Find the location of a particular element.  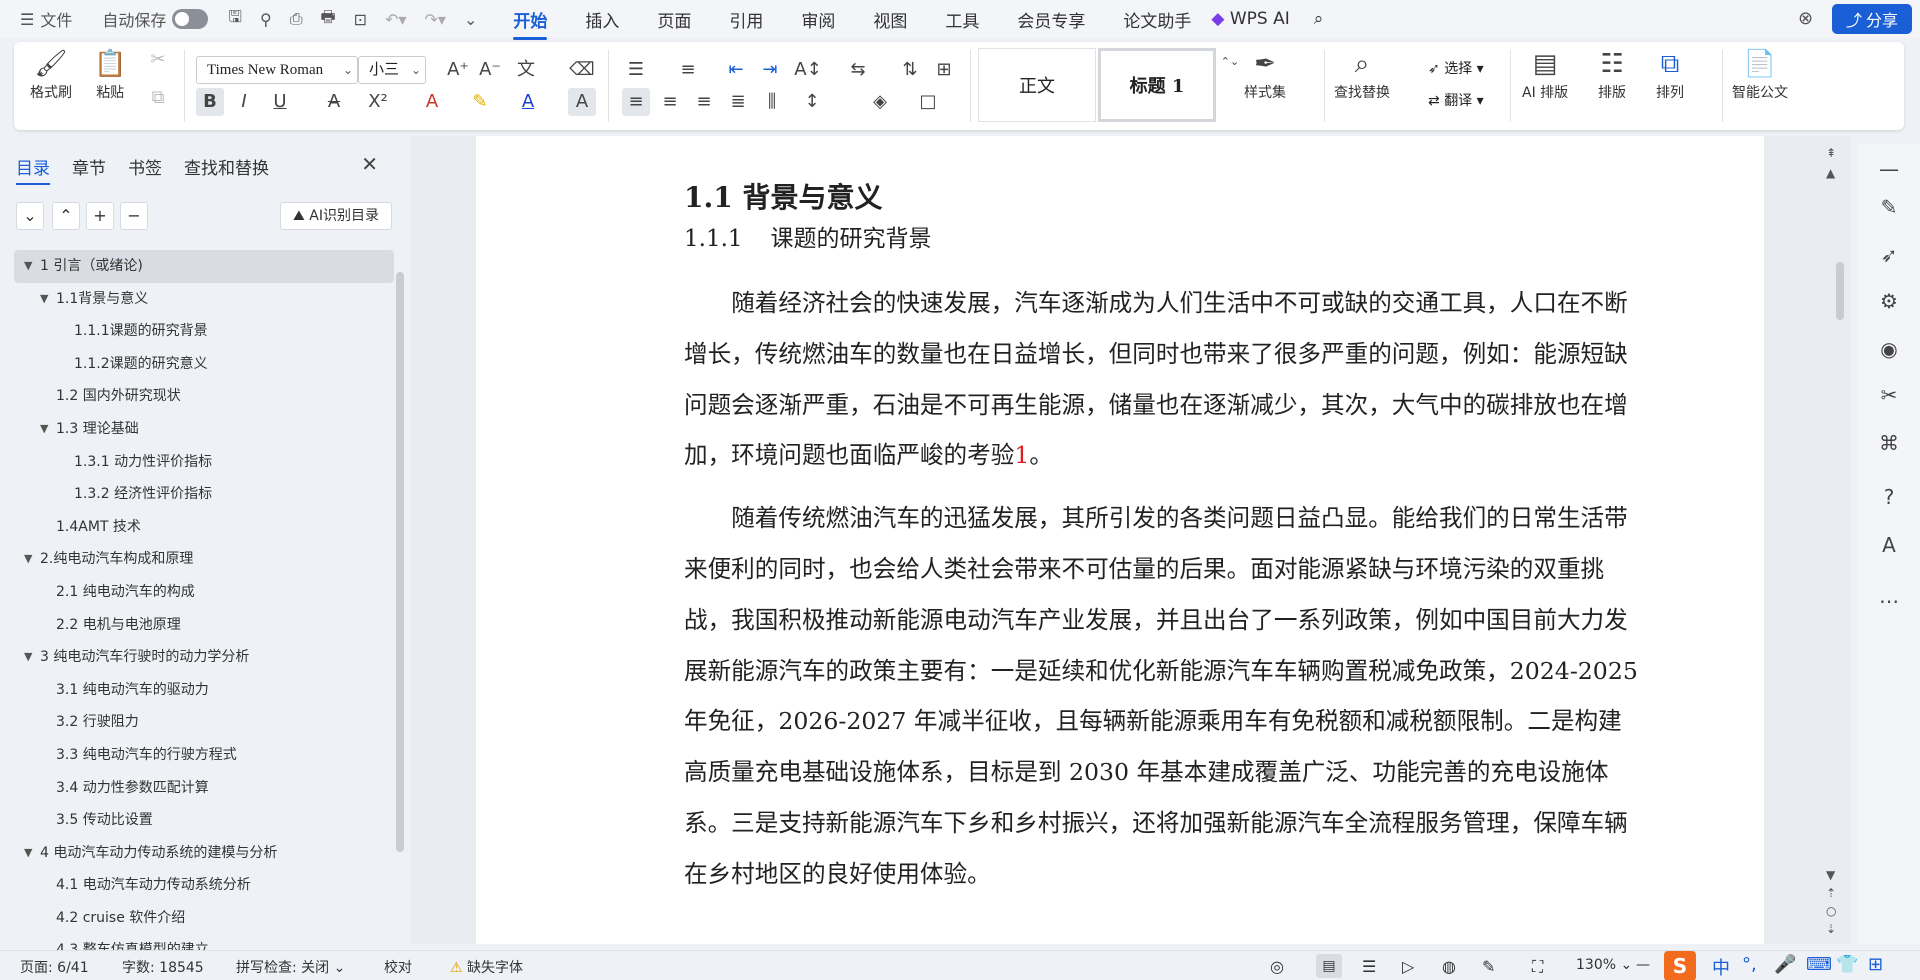

clear-format-icon: ⌫ is located at coordinates (582, 70).